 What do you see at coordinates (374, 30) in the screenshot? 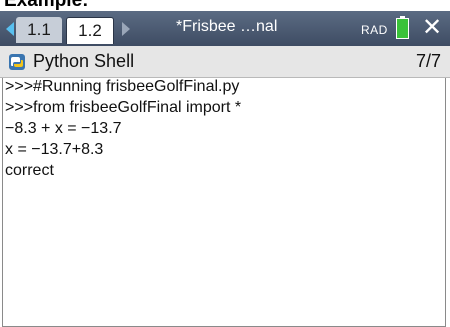
I see `angle-mode-indicator: RAD` at bounding box center [374, 30].